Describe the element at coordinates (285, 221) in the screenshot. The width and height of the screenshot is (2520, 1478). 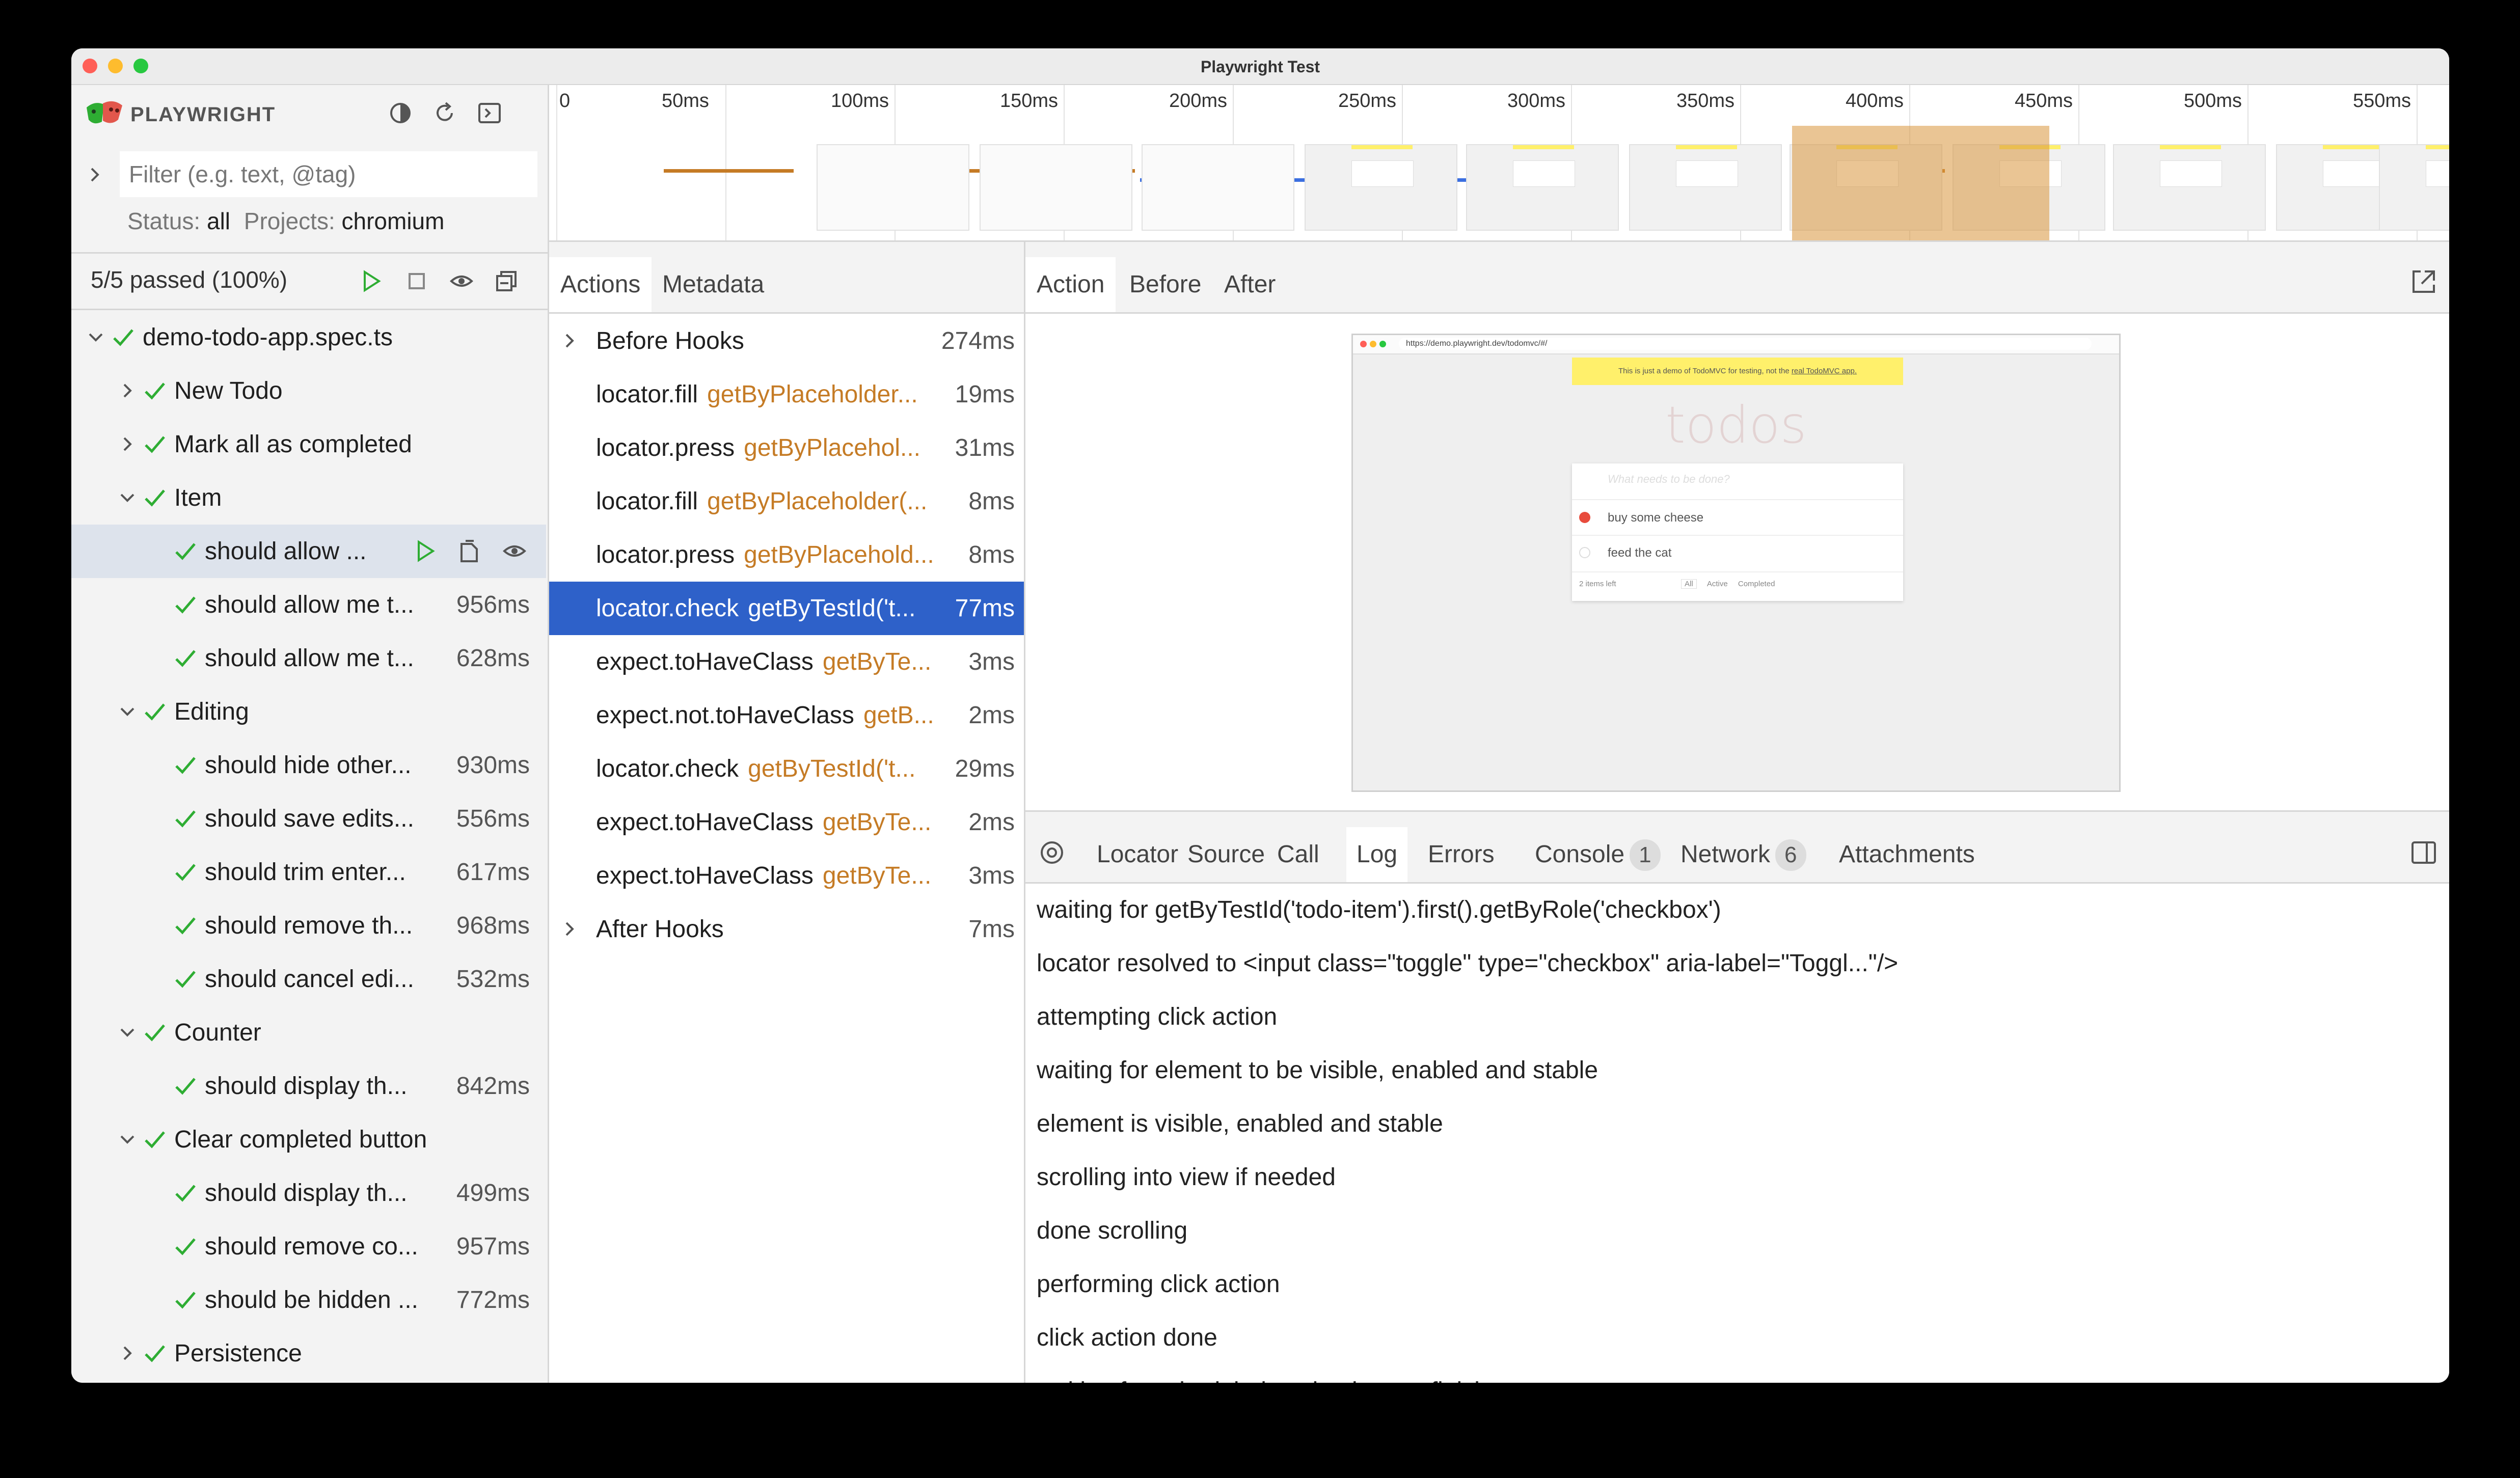
I see `status-filter: Status: all Projects: chromium` at that location.